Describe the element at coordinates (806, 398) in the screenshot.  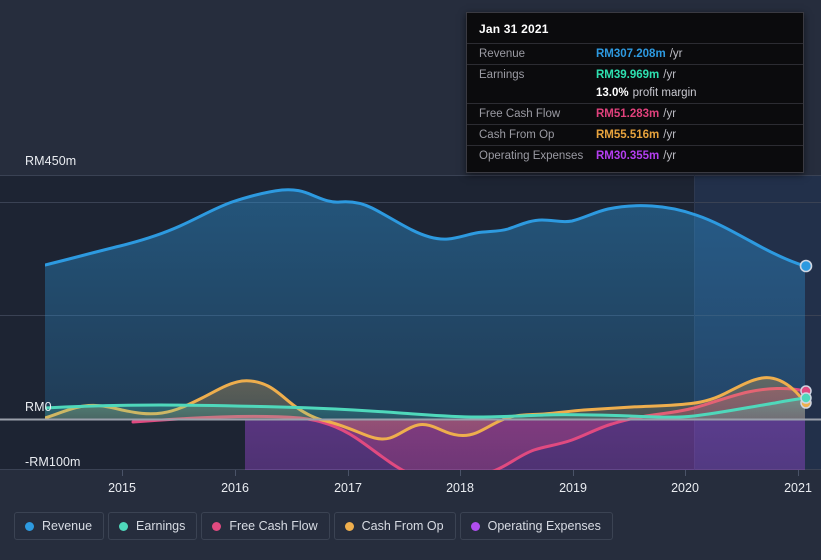
I see `endpoint-marker-earnings` at that location.